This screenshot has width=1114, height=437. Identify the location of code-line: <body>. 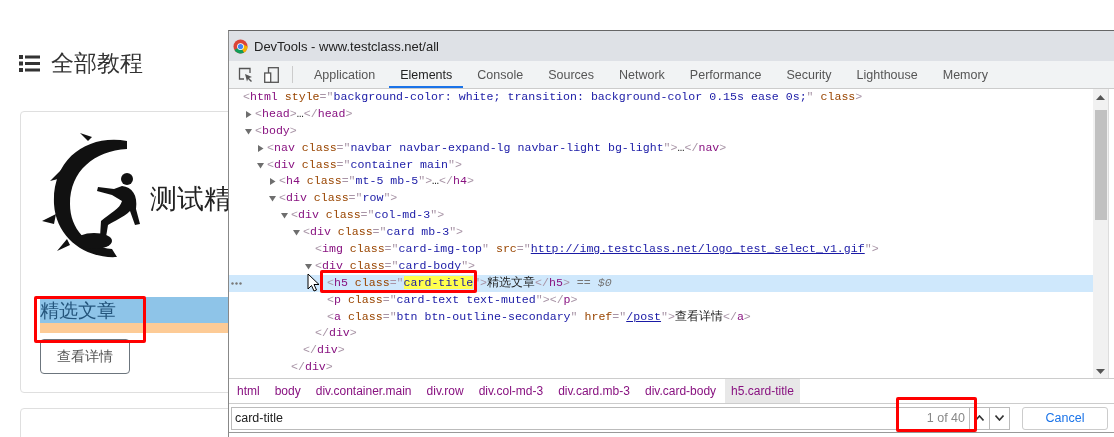
(276, 130).